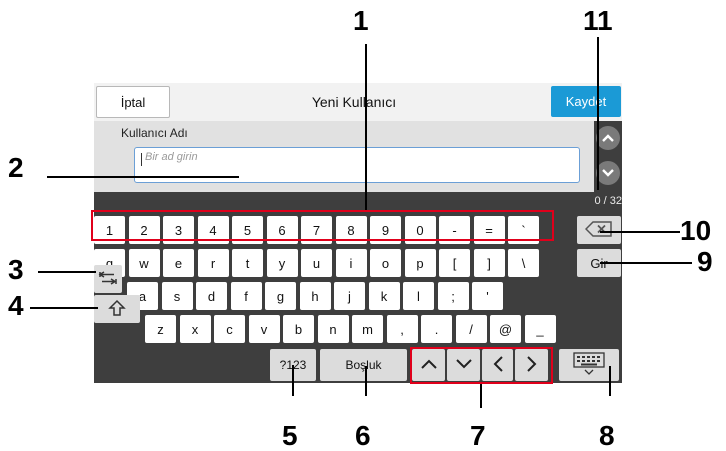  I want to click on key-row2-3: r, so click(213, 263).